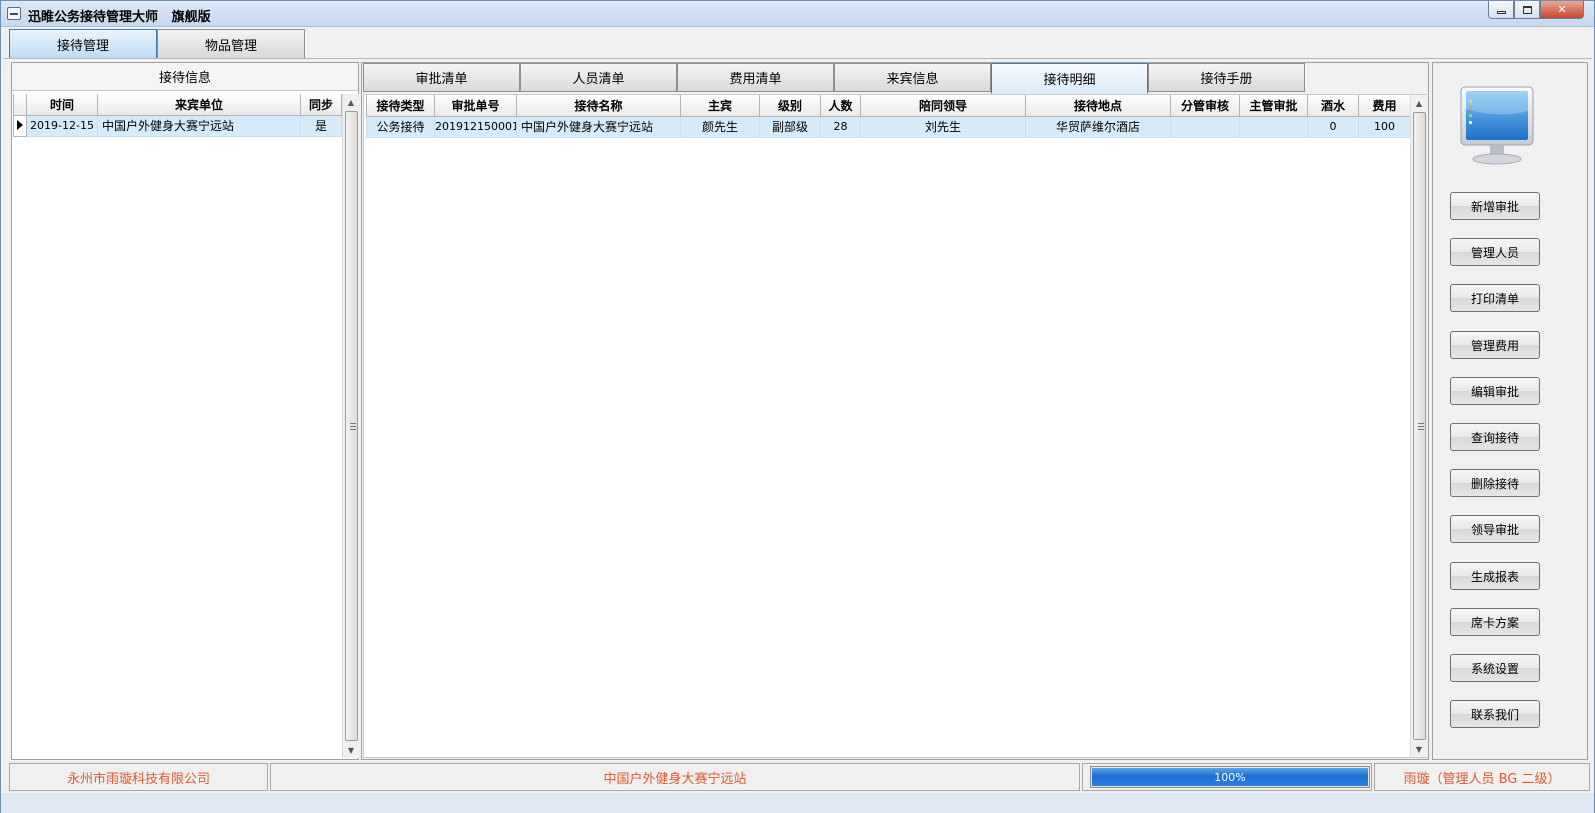  I want to click on close-icon: ✕, so click(1562, 9).